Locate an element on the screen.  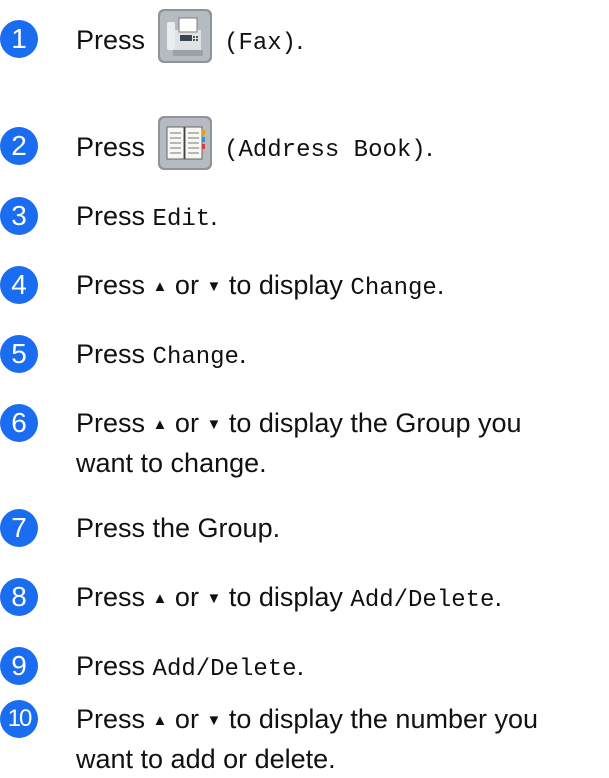
step-number-badge: 8 is located at coordinates (19, 597).